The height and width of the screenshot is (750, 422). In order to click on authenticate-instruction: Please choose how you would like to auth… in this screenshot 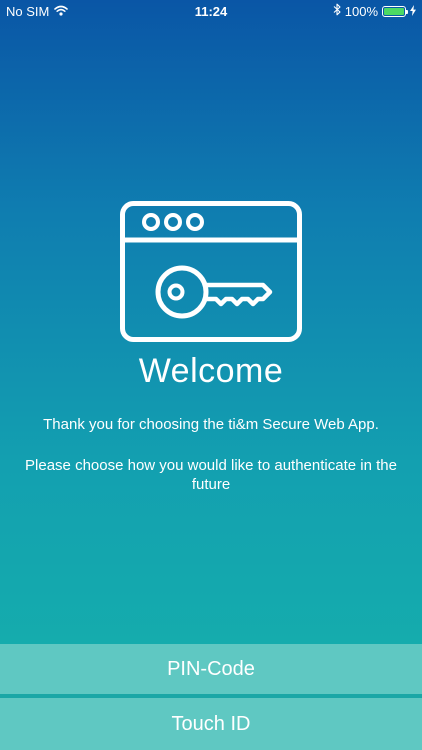, I will do `click(211, 475)`.